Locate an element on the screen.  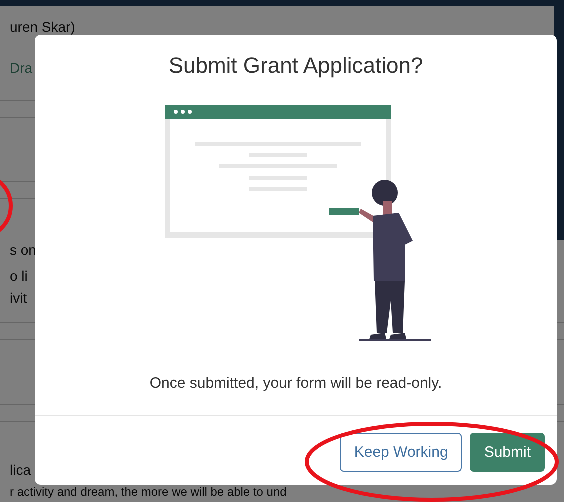
text: r activity and dream, the more we will be able to und is located at coordinates (148, 492).